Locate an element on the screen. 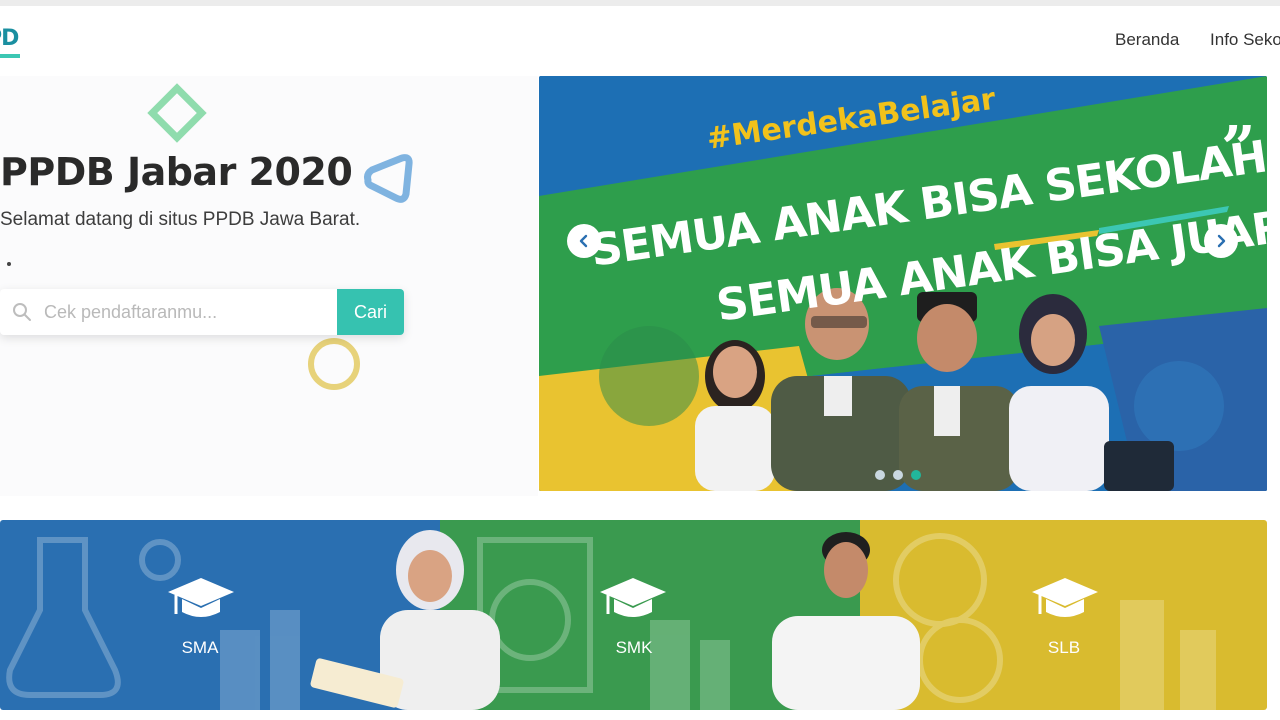  decorative-dot is located at coordinates (9, 264).